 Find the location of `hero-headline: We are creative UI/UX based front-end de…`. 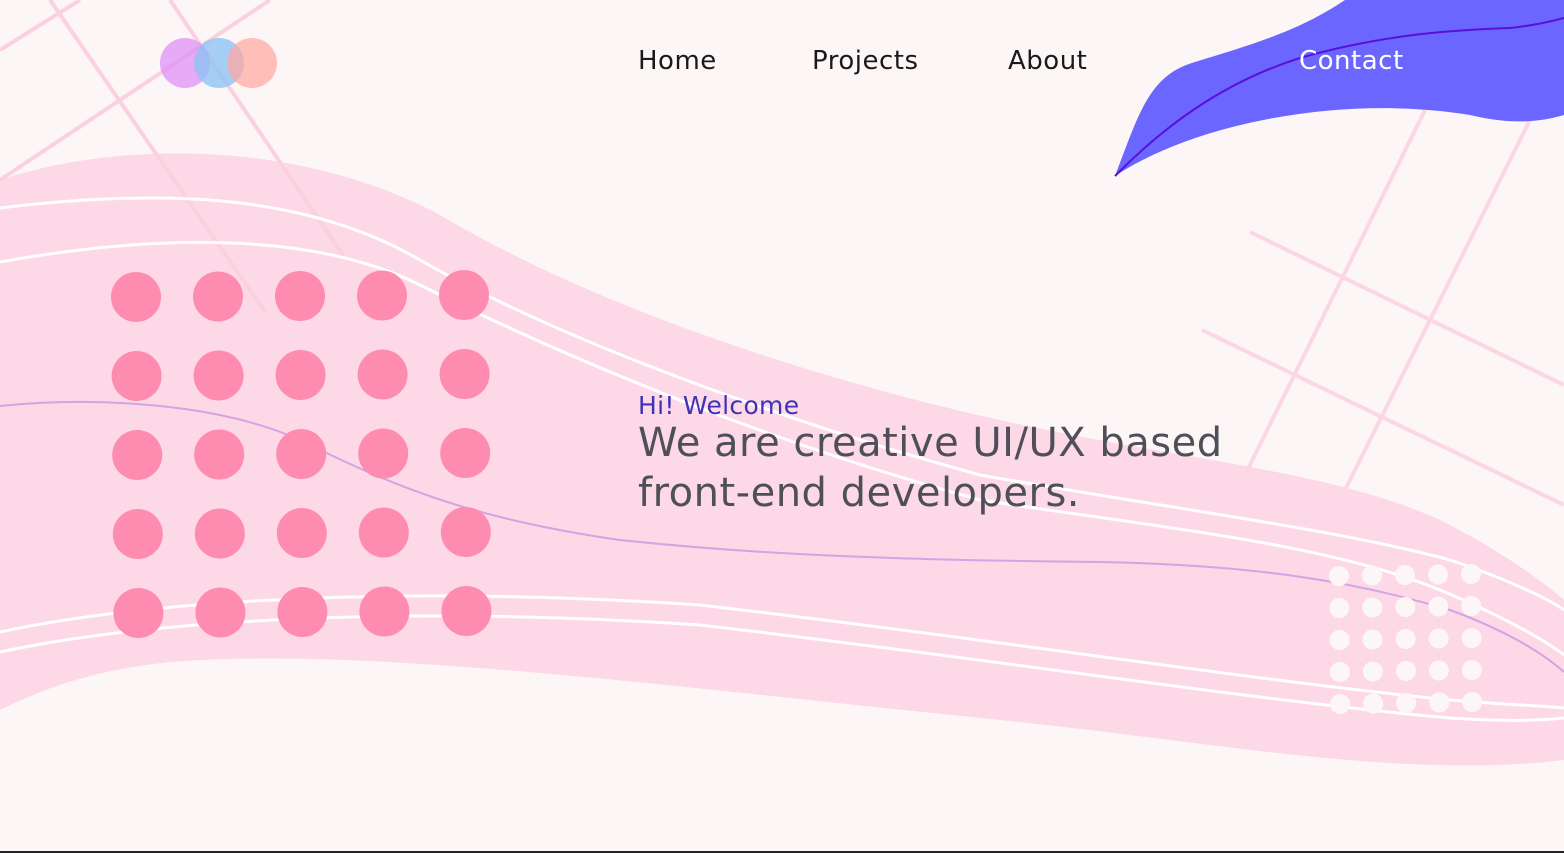

hero-headline: We are creative UI/UX based front-end de… is located at coordinates (958, 468).